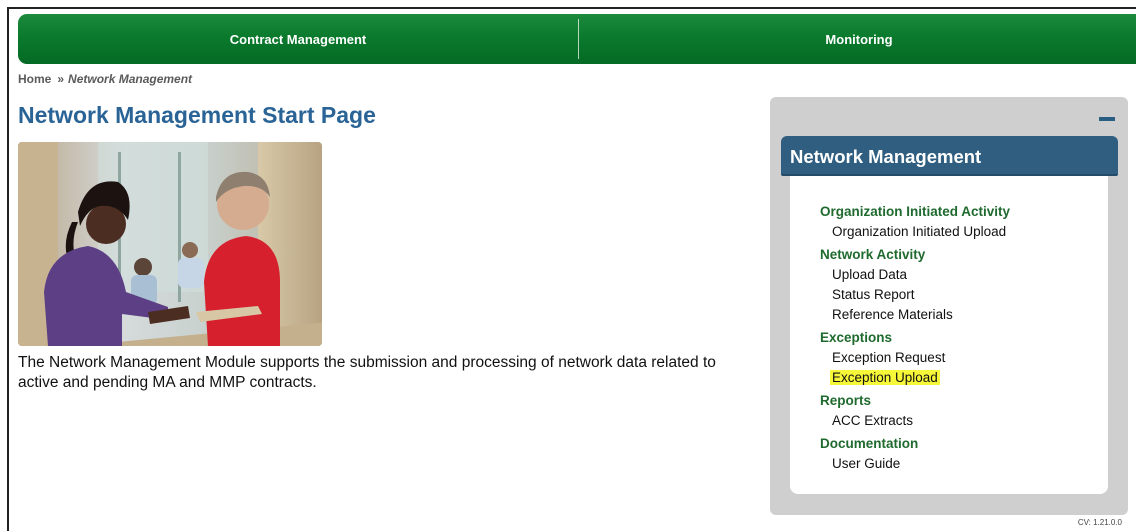 The height and width of the screenshot is (531, 1136). Describe the element at coordinates (885, 377) in the screenshot. I see `menu-item-label: Exception Upload` at that location.